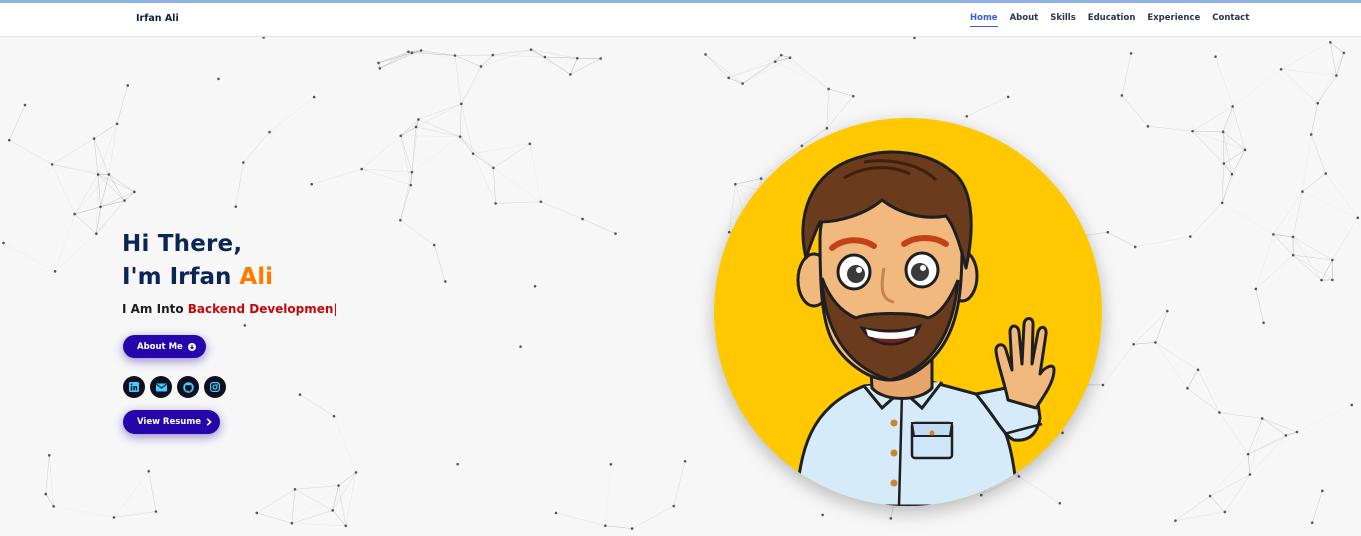 The height and width of the screenshot is (536, 1361). I want to click on typed-role: Backend Developmen, so click(260, 309).